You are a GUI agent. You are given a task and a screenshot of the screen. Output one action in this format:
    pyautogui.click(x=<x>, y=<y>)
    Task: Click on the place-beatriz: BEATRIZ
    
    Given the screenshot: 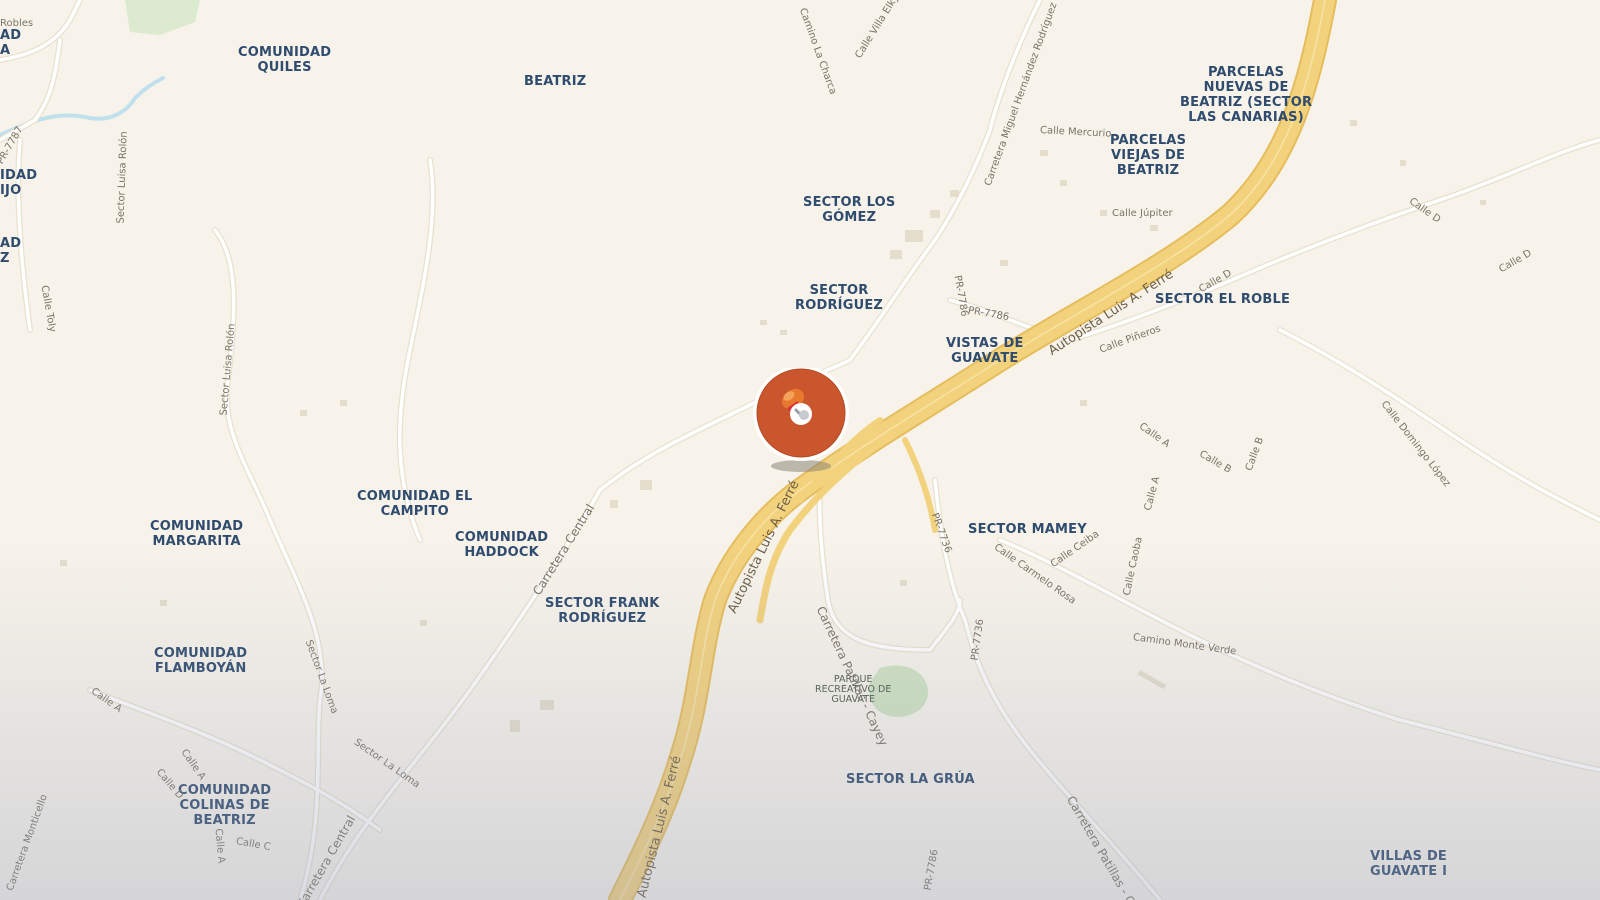 What is the action you would take?
    pyautogui.click(x=555, y=81)
    